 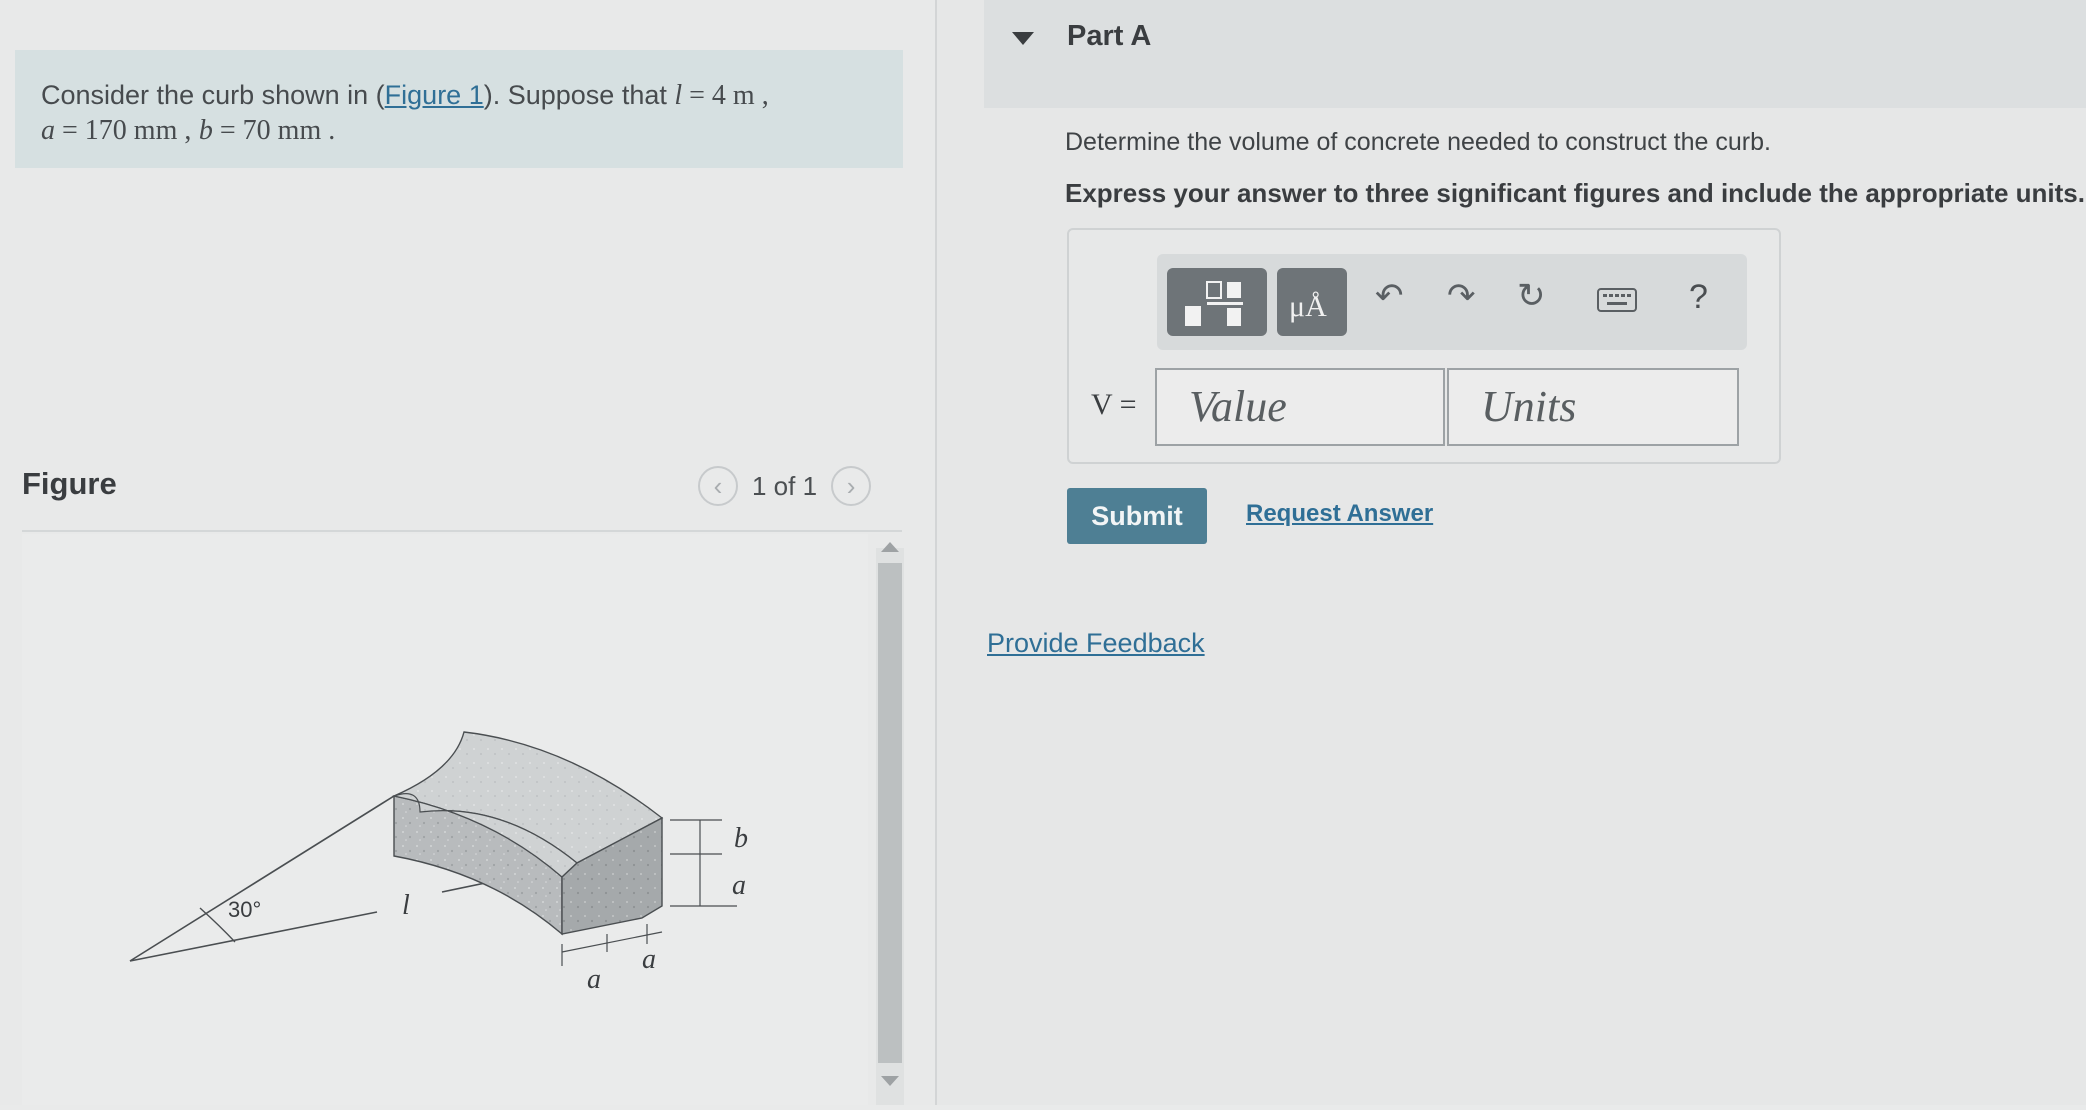 I want to click on templates-button, so click(x=1217, y=302).